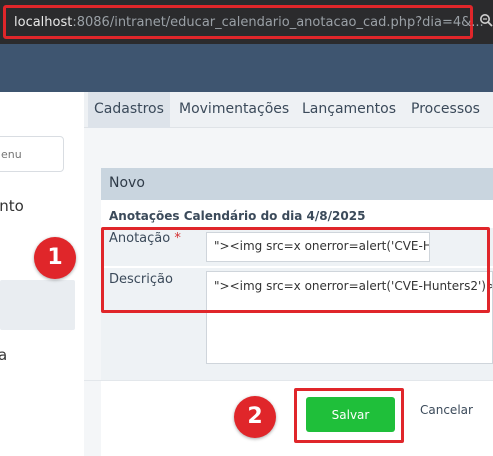  What do you see at coordinates (234, 109) in the screenshot?
I see `tab-movimentacoes: Movimentações` at bounding box center [234, 109].